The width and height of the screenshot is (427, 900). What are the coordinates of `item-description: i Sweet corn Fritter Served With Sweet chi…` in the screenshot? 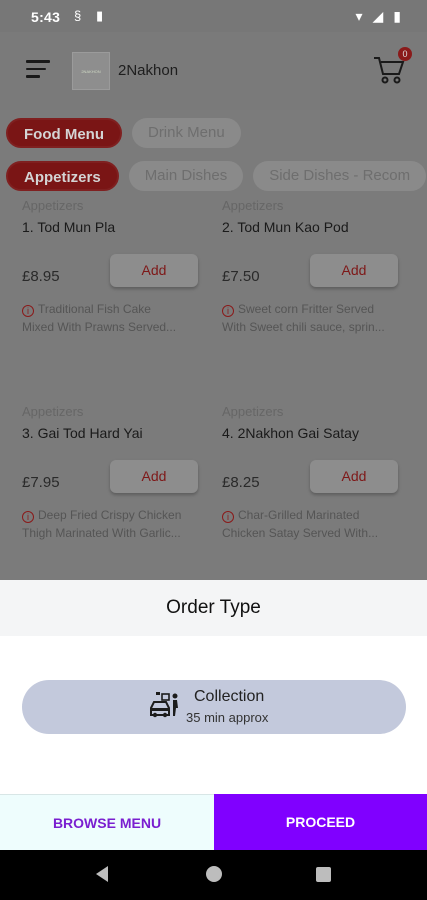 It's located at (303, 318).